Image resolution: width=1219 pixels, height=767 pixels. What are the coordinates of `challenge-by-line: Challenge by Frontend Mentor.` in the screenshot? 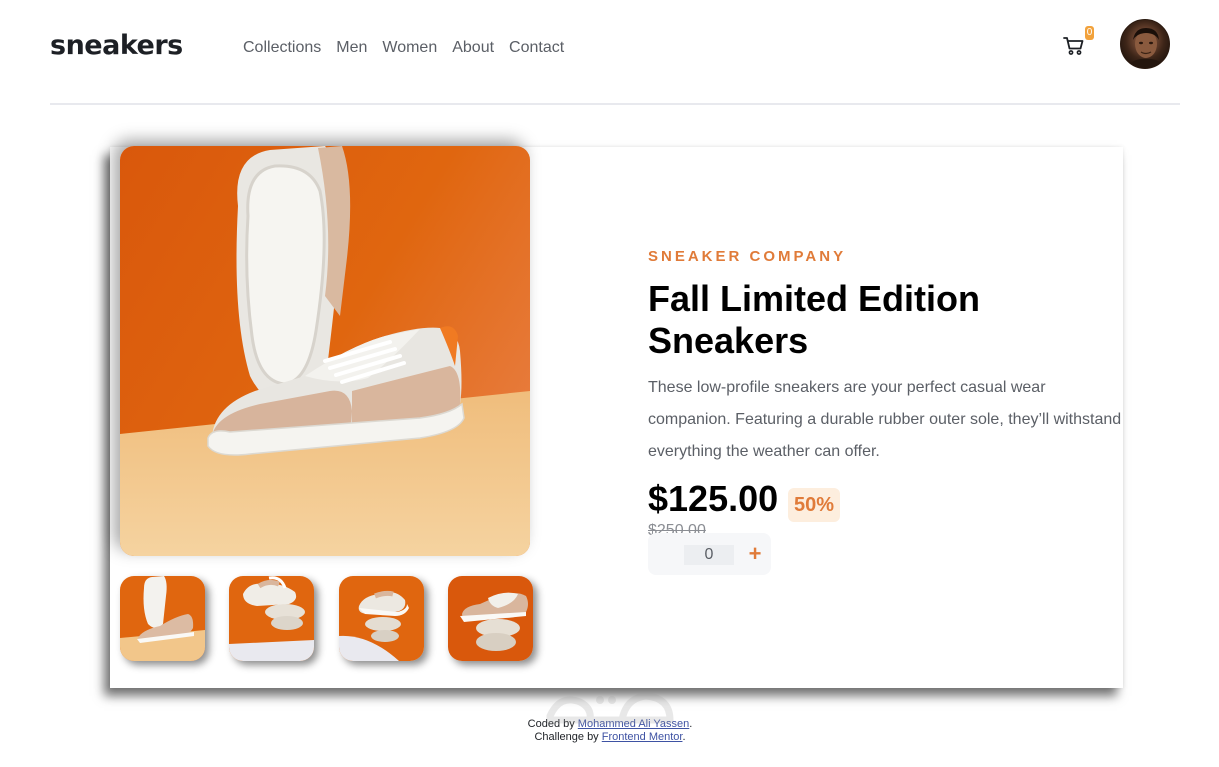 It's located at (610, 737).